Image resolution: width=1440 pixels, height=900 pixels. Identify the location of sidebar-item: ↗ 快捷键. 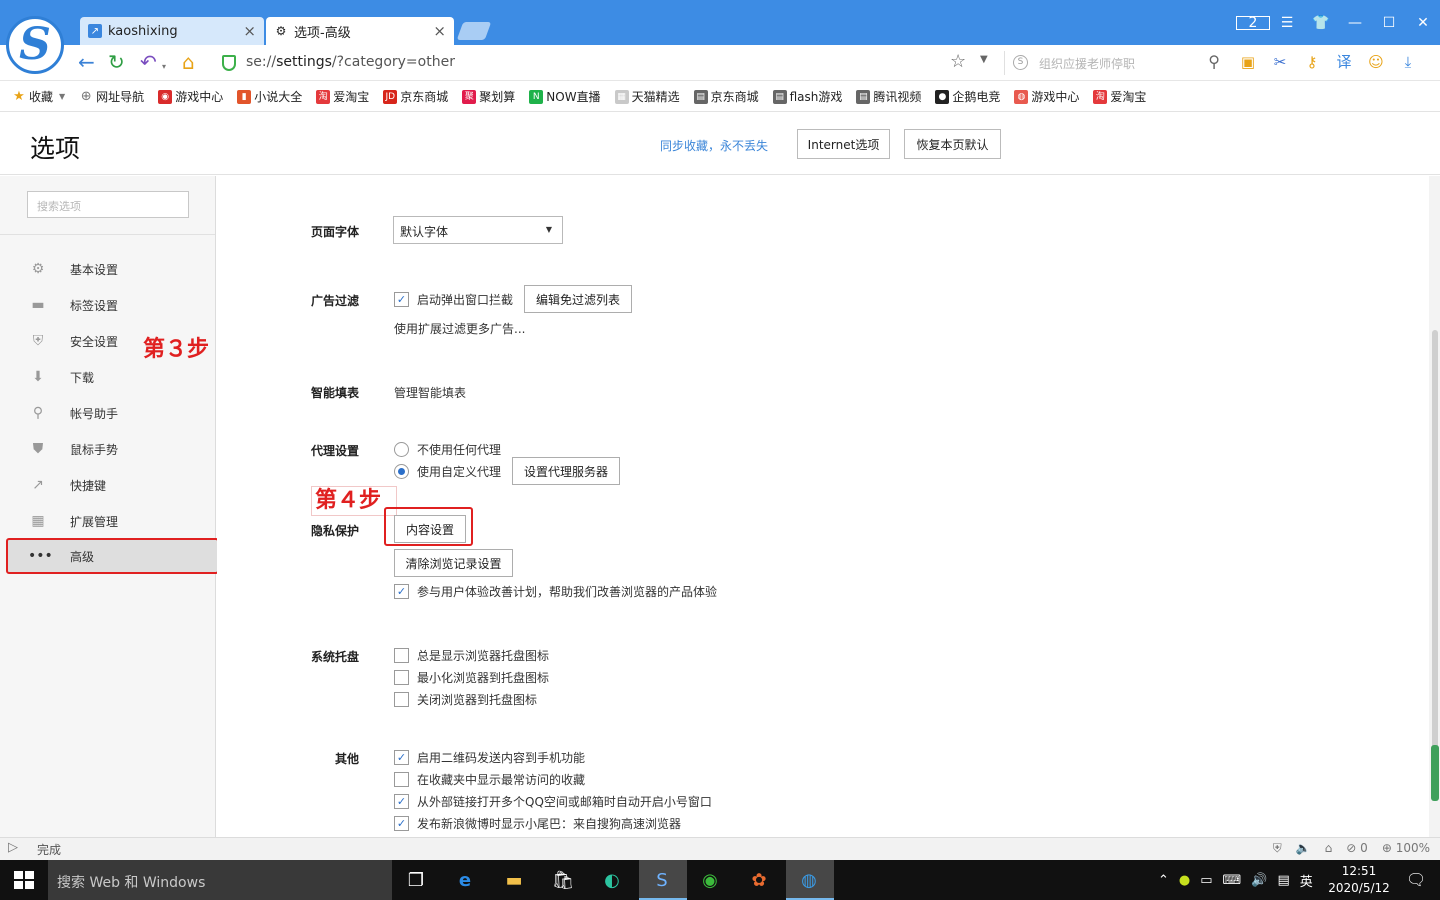
(113, 485).